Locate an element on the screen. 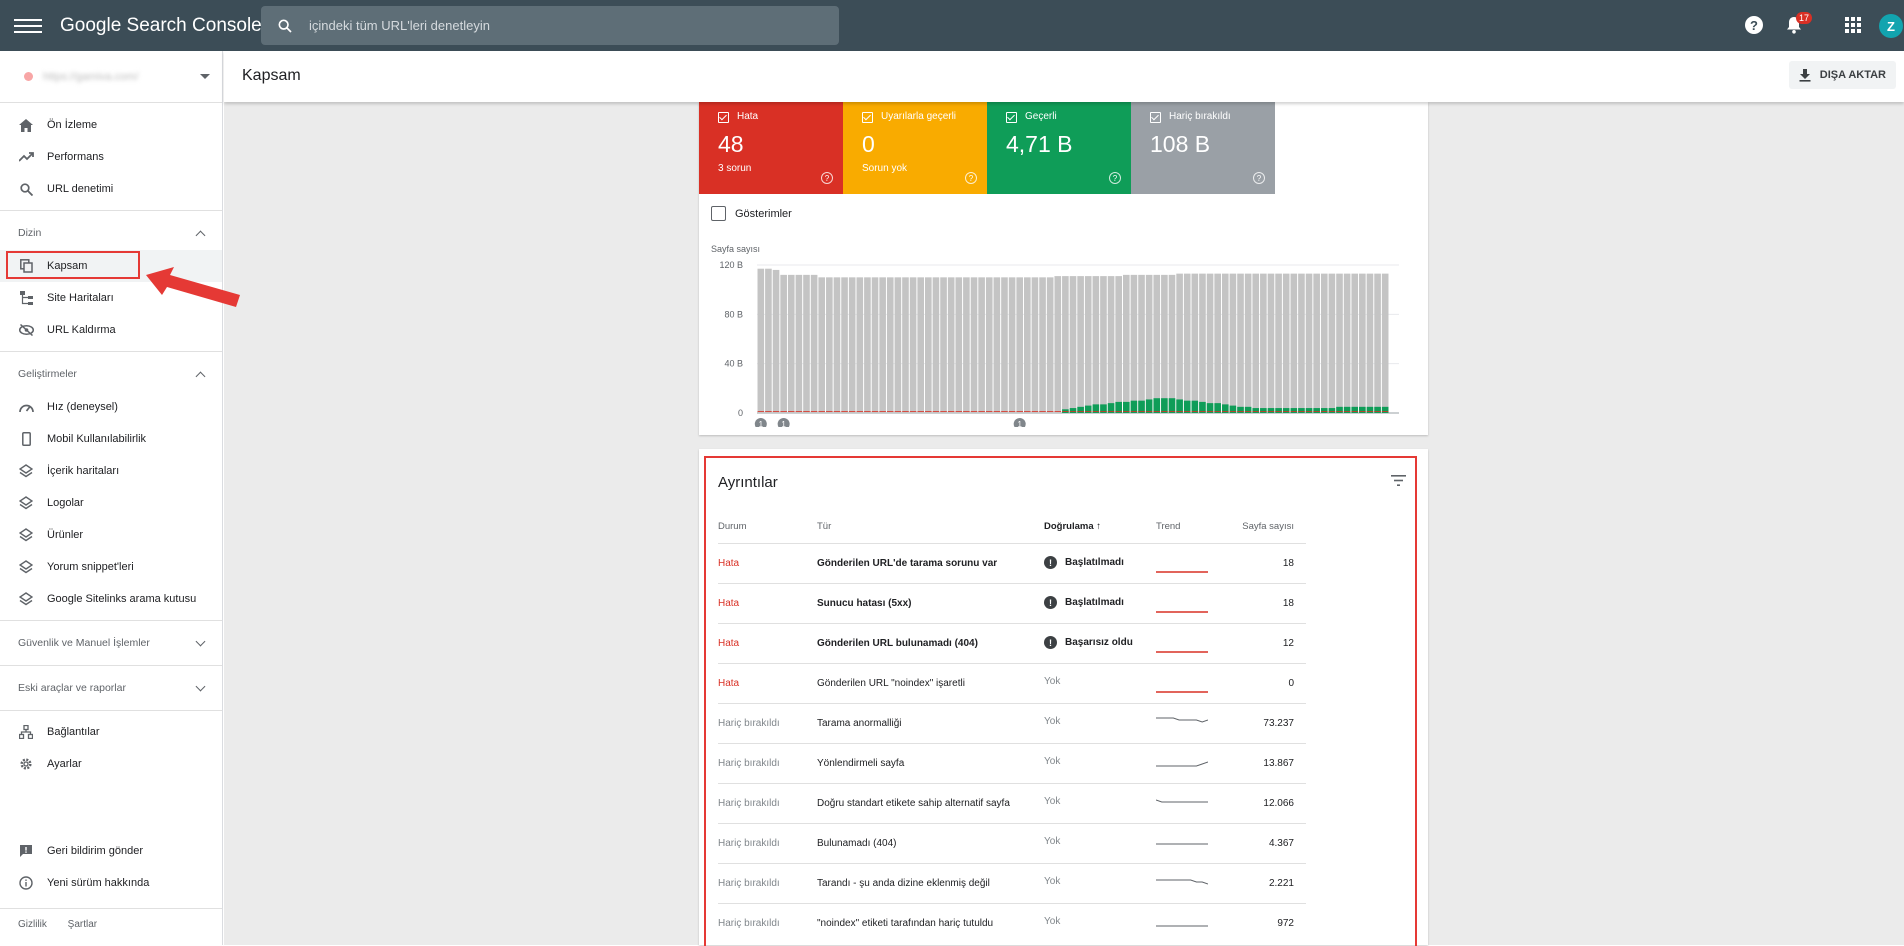 The height and width of the screenshot is (946, 1904). arrow-annotation-icon is located at coordinates (193, 287).